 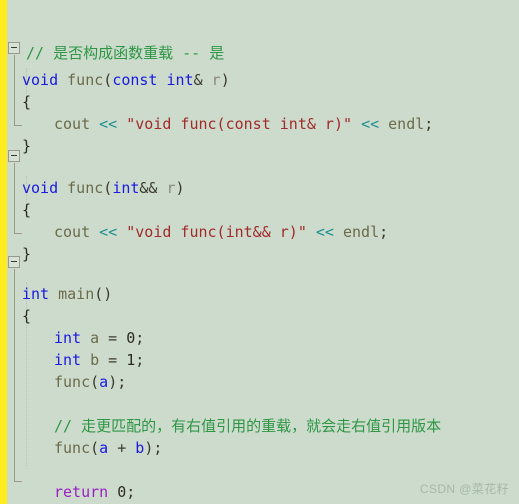 I want to click on double-ampersand: &&, so click(x=148, y=188).